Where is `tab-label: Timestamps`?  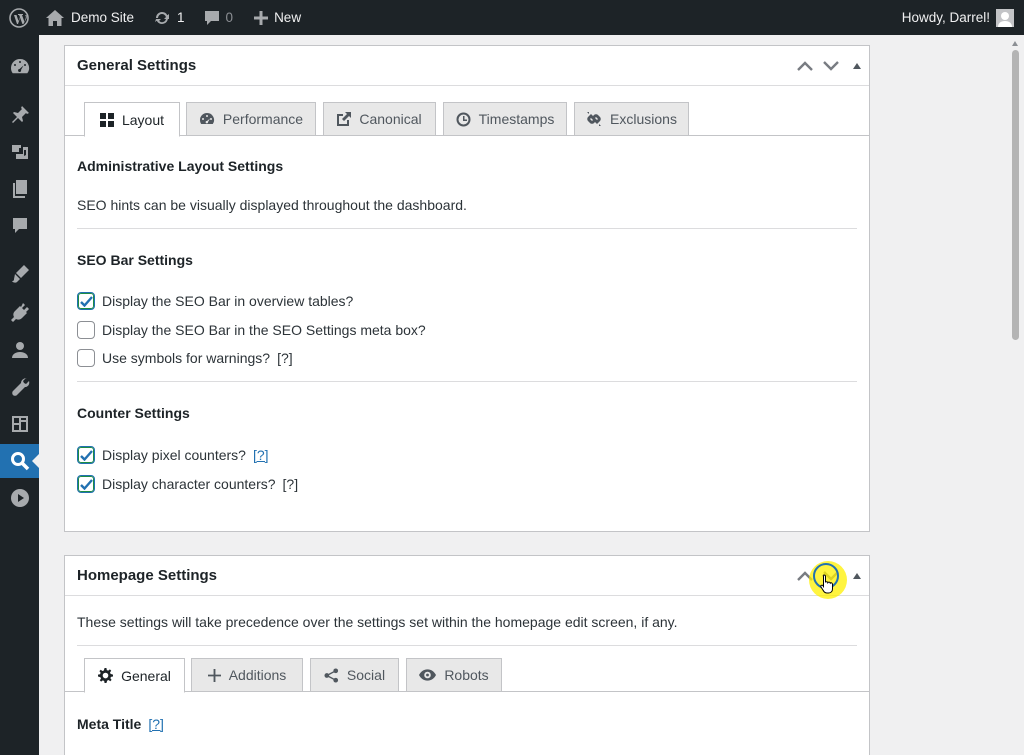 tab-label: Timestamps is located at coordinates (516, 119).